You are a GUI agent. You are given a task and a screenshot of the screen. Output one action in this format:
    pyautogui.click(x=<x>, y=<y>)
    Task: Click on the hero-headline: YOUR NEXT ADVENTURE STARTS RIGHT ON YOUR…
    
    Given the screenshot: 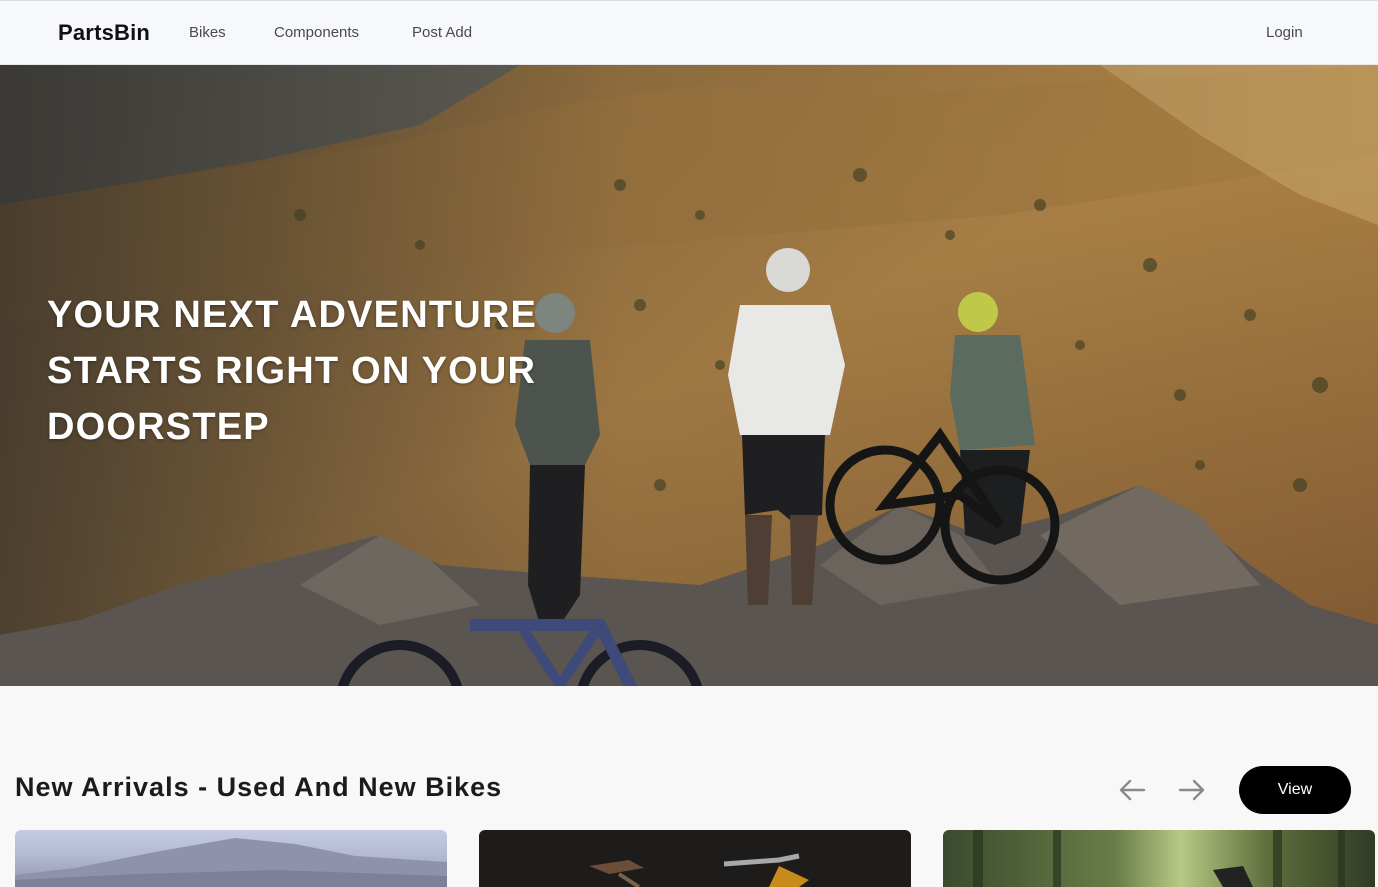 What is the action you would take?
    pyautogui.click(x=292, y=371)
    